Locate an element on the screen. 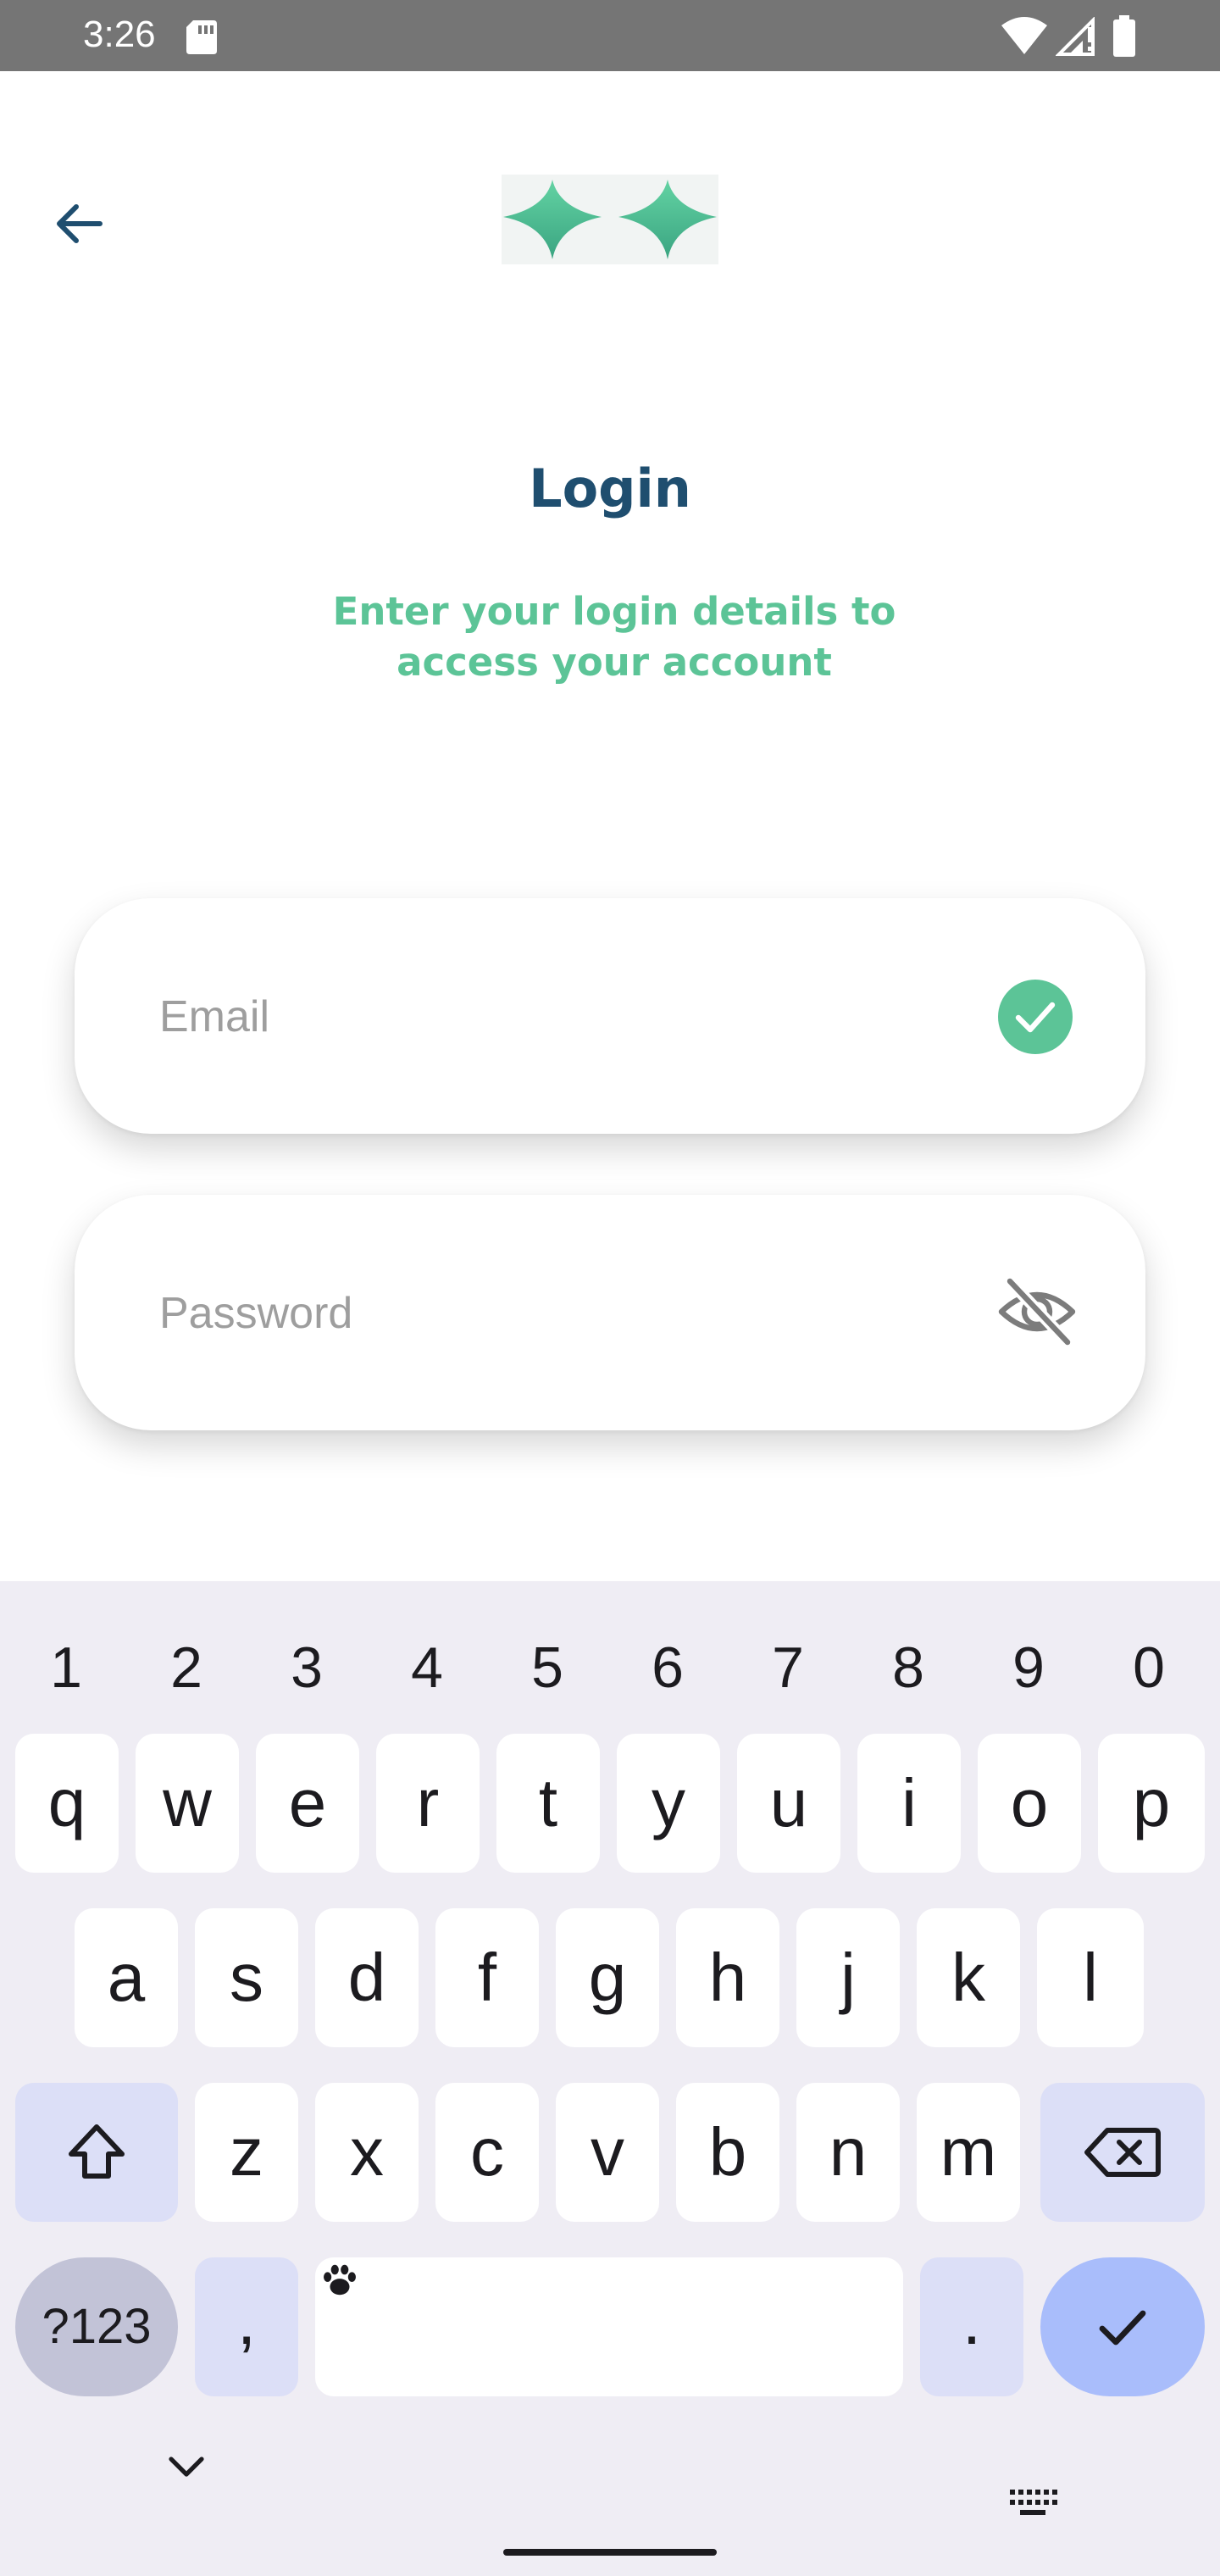  key-b: b is located at coordinates (727, 2152).